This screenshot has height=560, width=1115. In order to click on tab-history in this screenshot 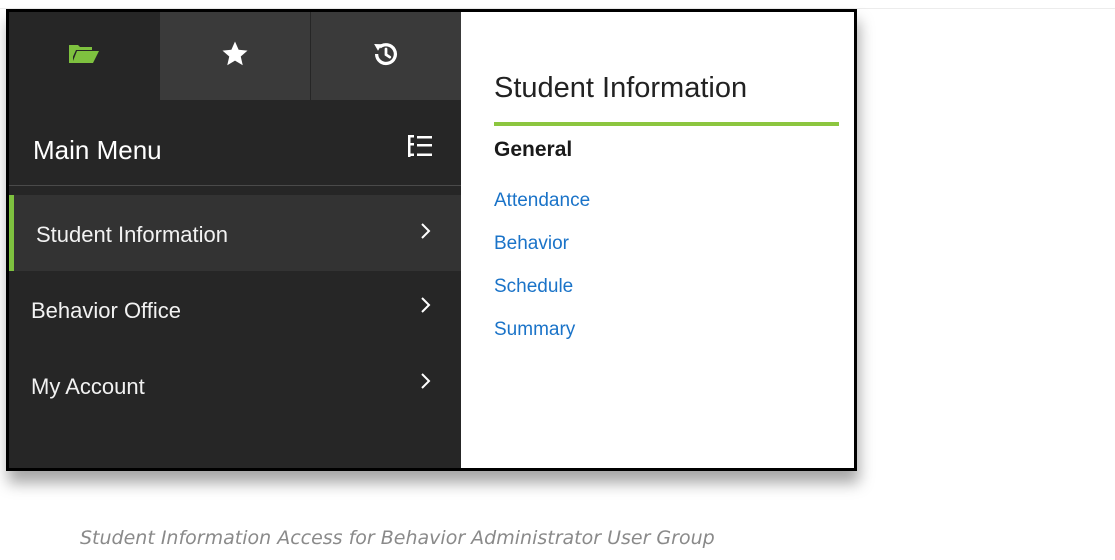, I will do `click(385, 56)`.